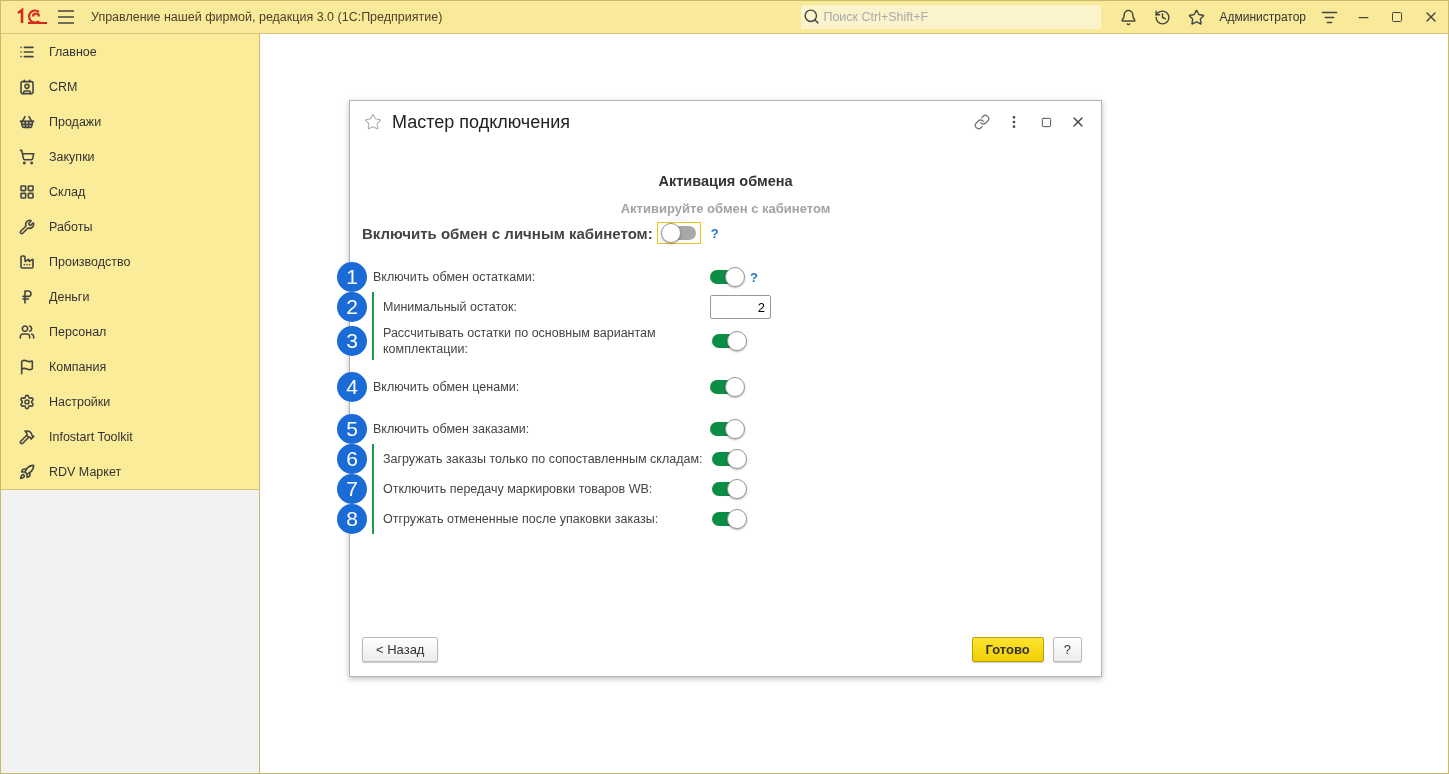  What do you see at coordinates (130, 51) in the screenshot?
I see `sidebar-item: Главное` at bounding box center [130, 51].